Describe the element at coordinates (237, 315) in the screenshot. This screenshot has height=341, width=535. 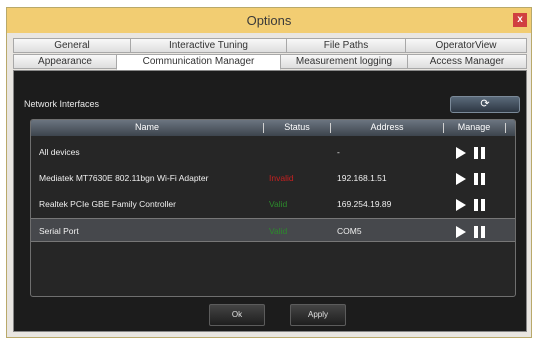
I see `ok-button: Ok` at that location.